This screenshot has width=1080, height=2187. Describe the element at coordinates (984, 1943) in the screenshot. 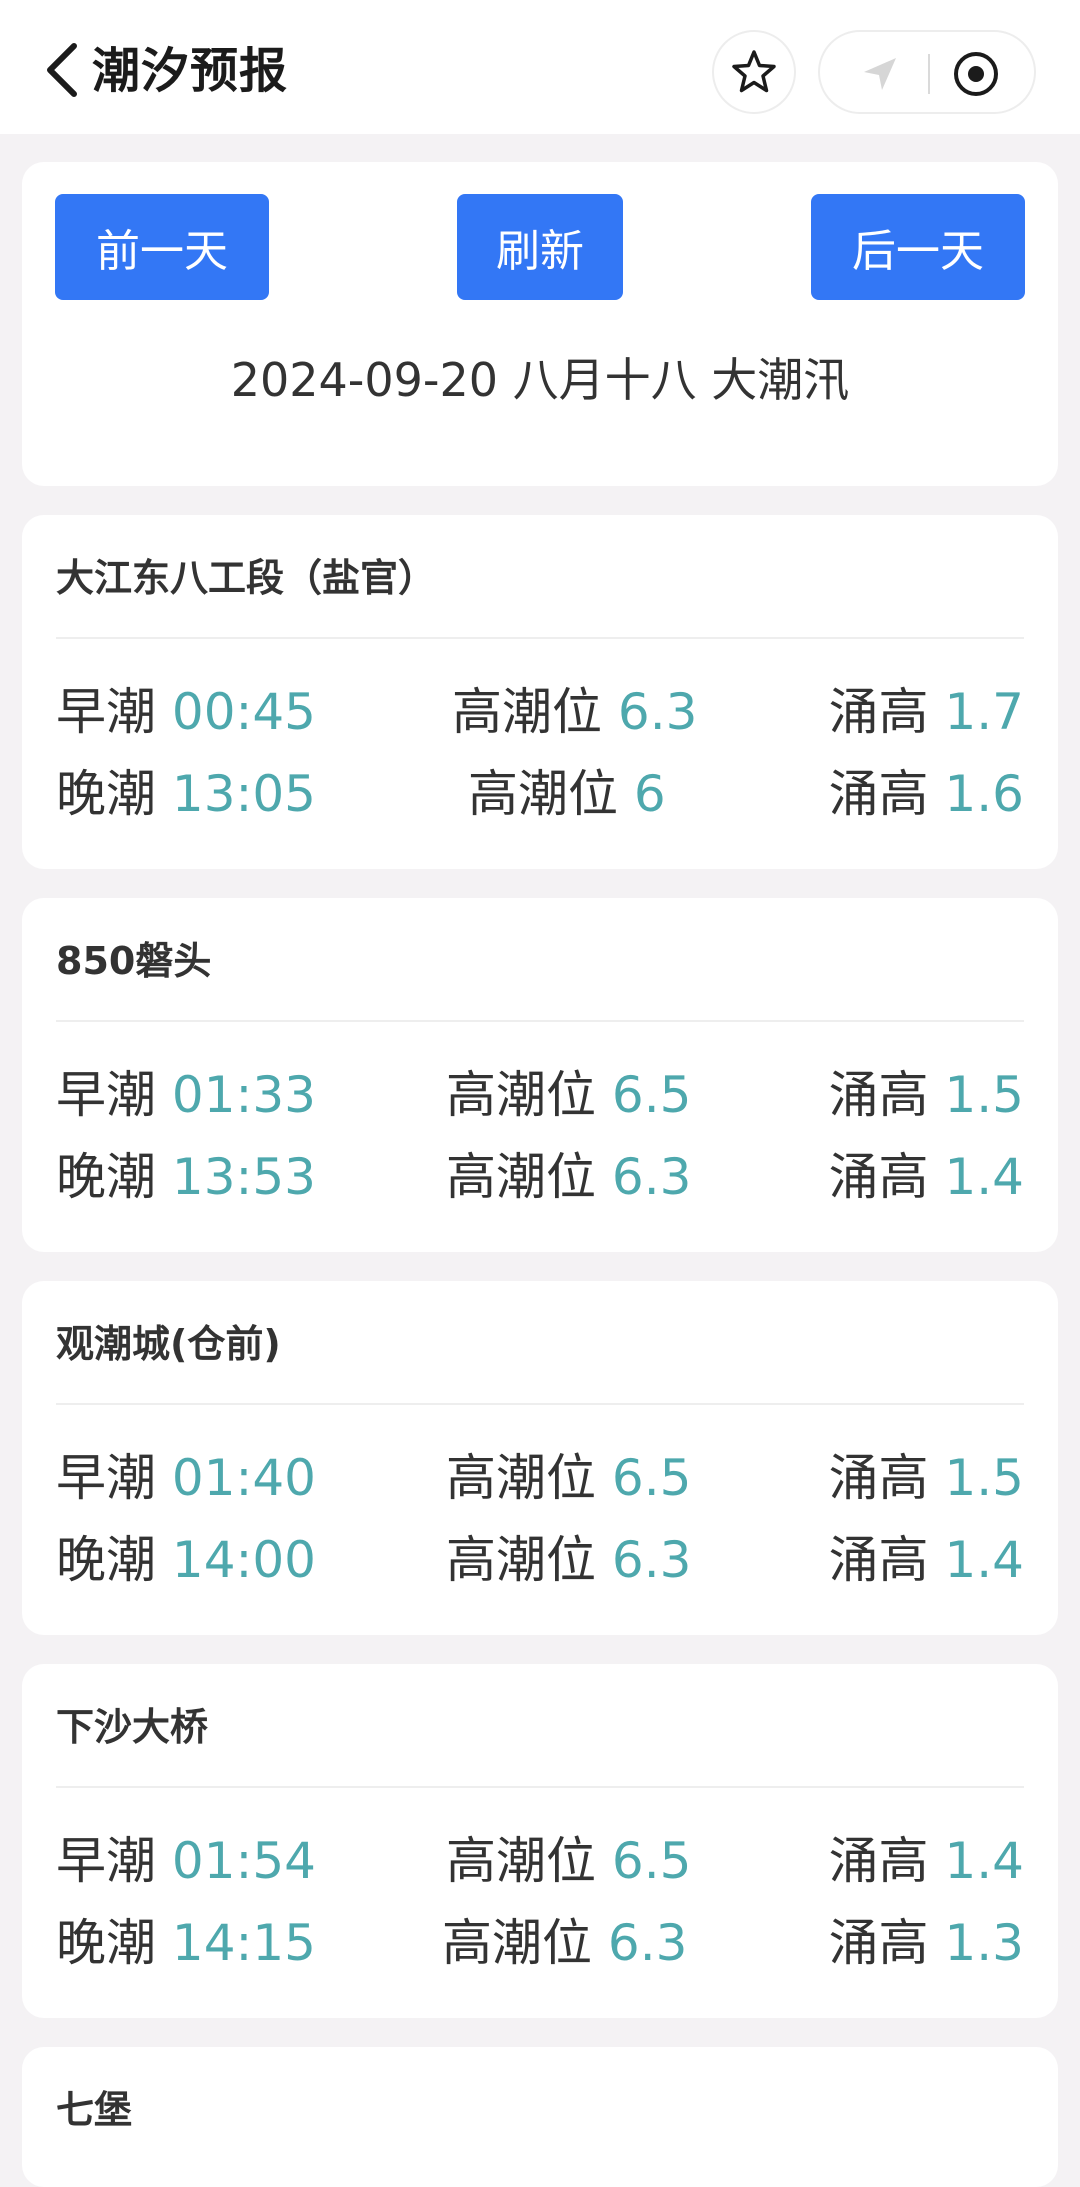

I see `surge-value: 1.3` at that location.